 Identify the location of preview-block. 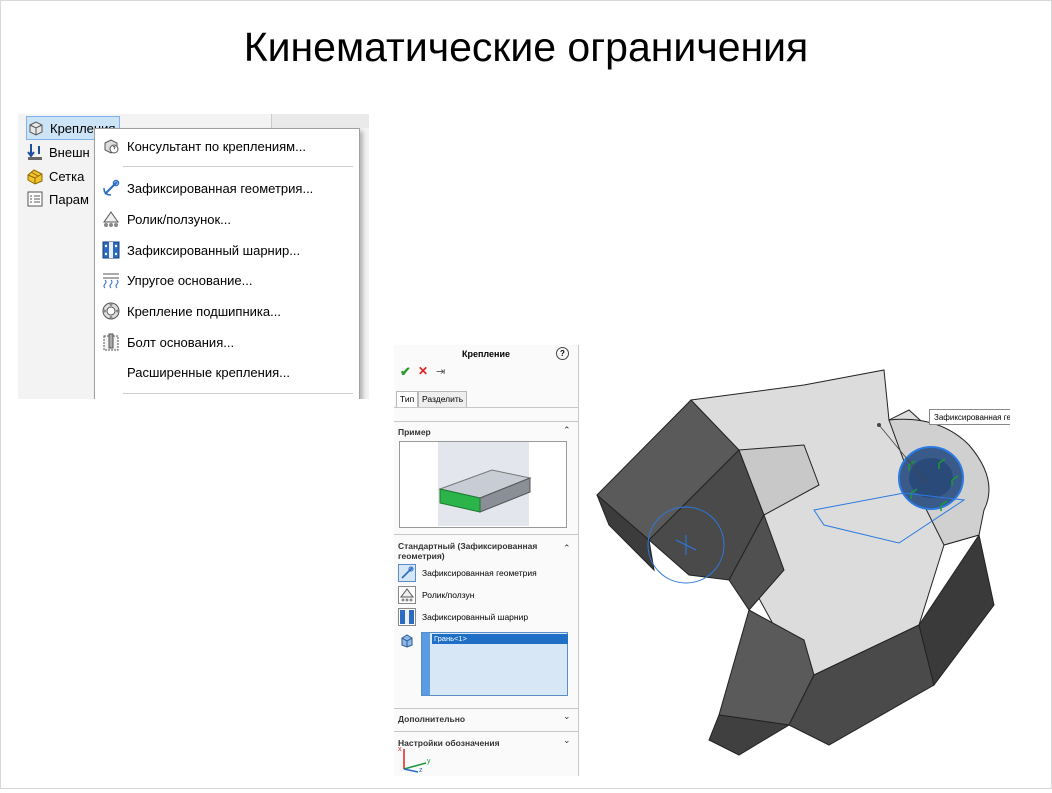
(485, 491).